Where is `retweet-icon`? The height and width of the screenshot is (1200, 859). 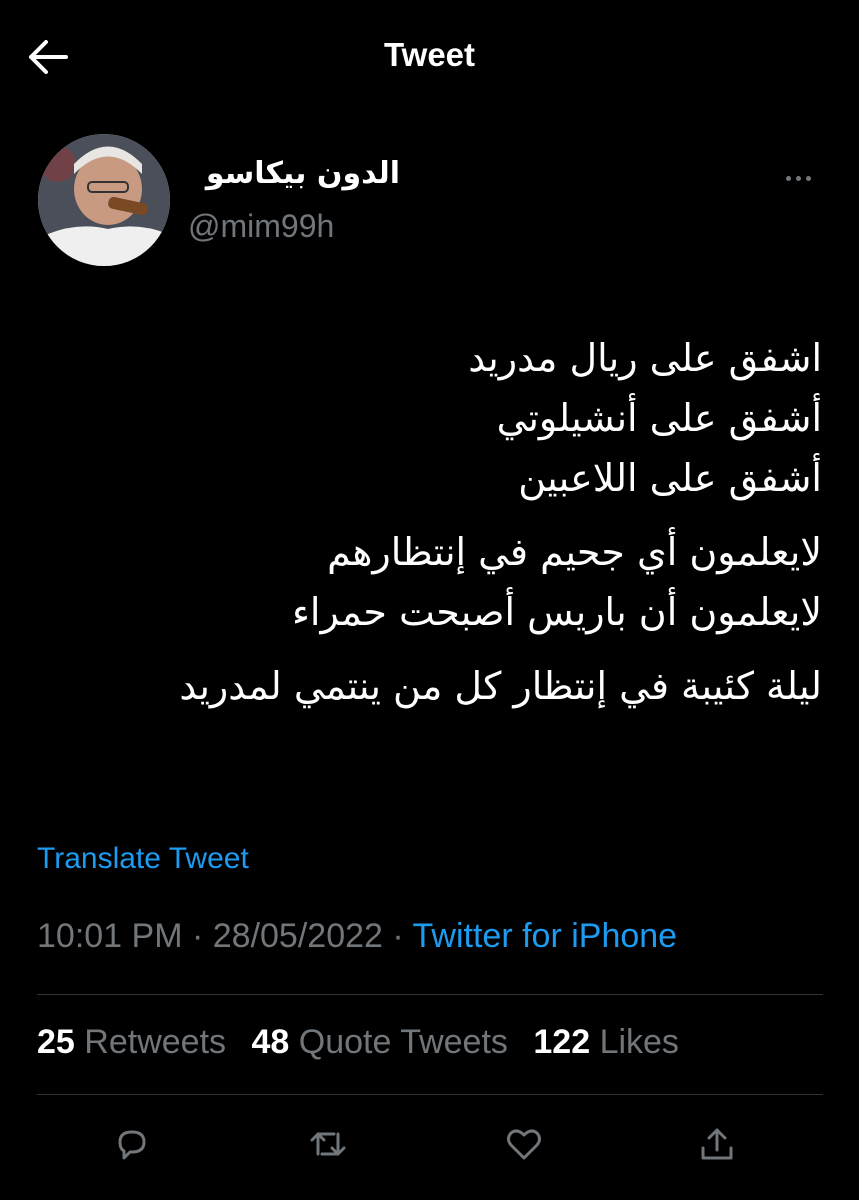 retweet-icon is located at coordinates (328, 1144).